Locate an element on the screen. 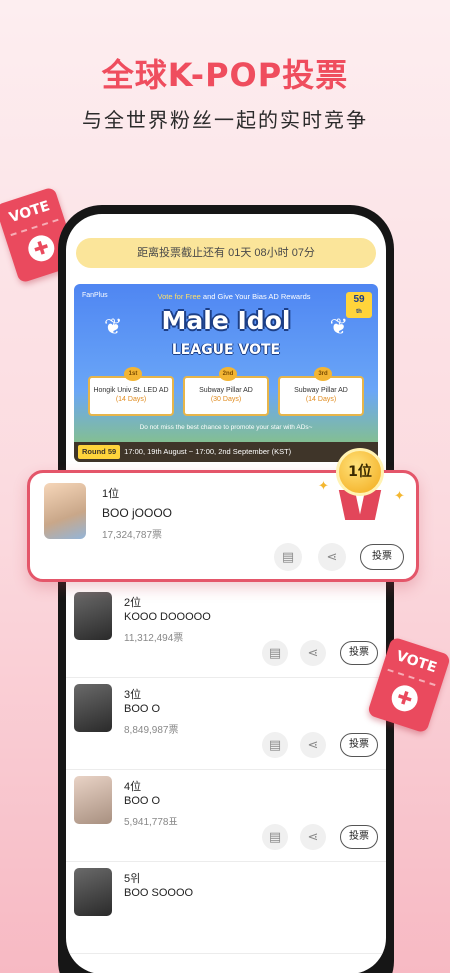 This screenshot has width=450, height=973. medal-icon: 3rd is located at coordinates (323, 374).